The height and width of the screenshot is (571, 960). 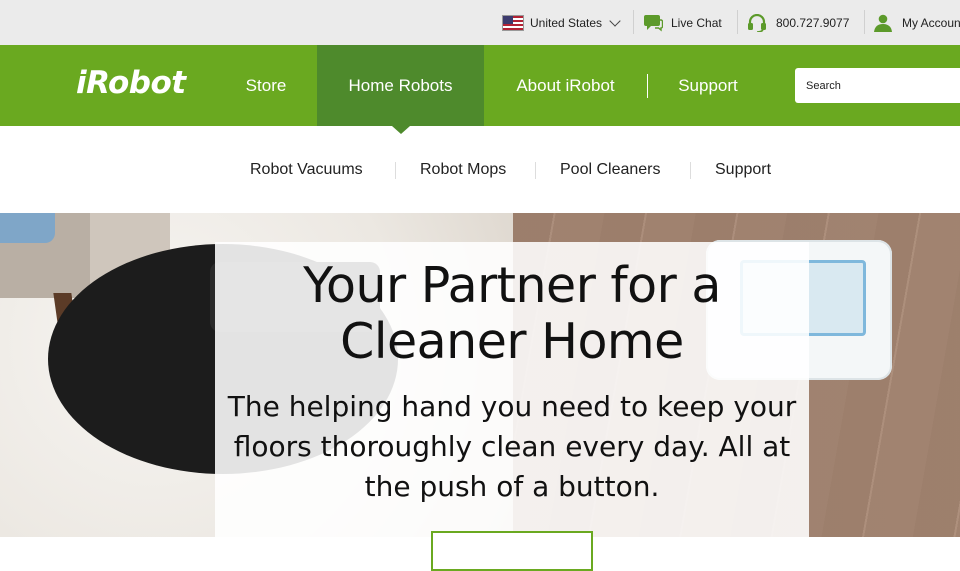 I want to click on country-selector: United States, so click(x=561, y=22).